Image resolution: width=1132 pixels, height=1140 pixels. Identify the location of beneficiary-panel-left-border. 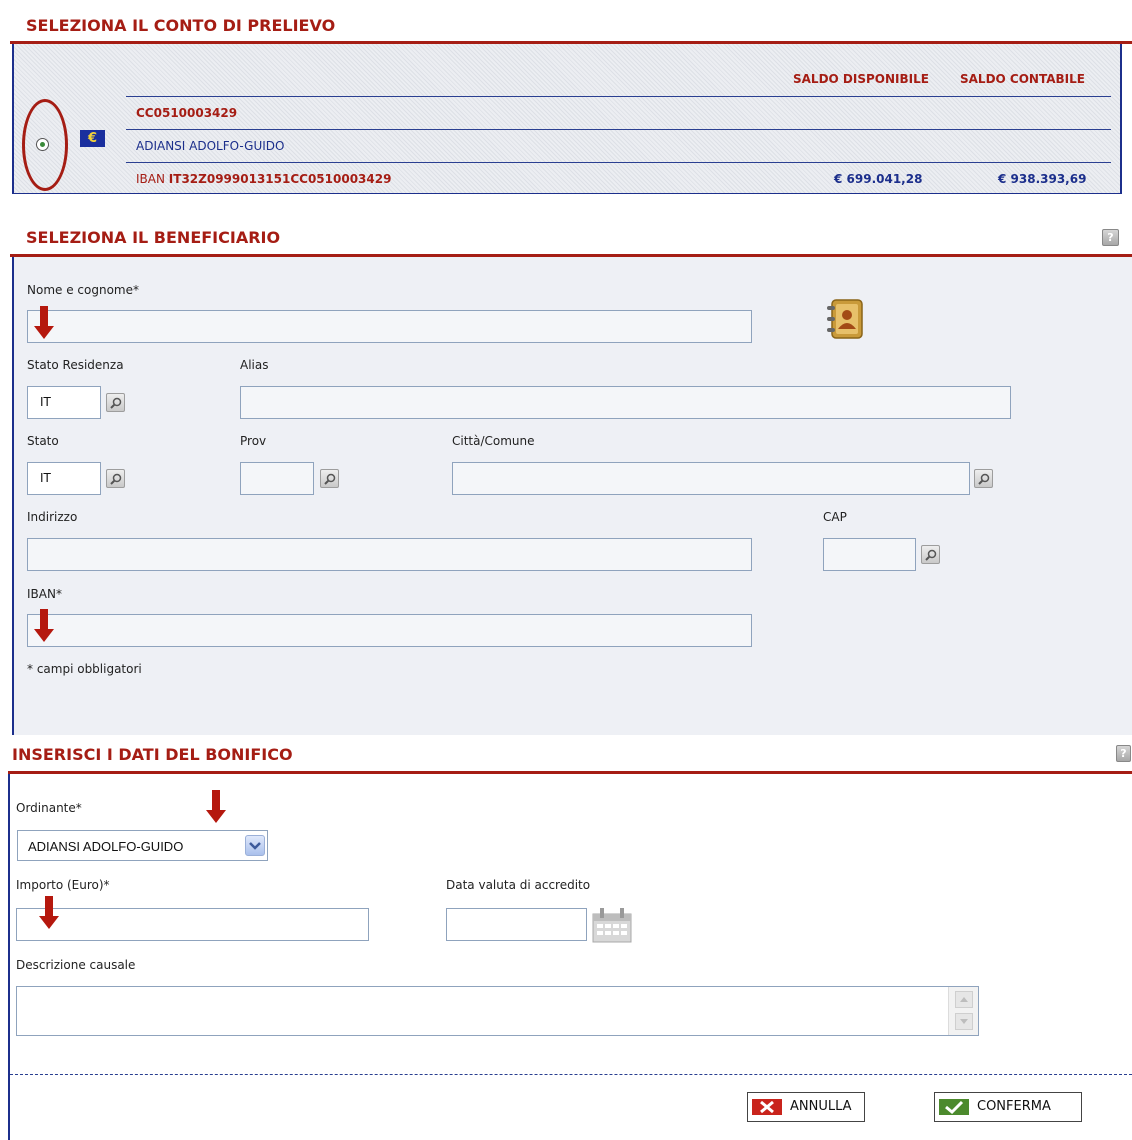
(13, 496).